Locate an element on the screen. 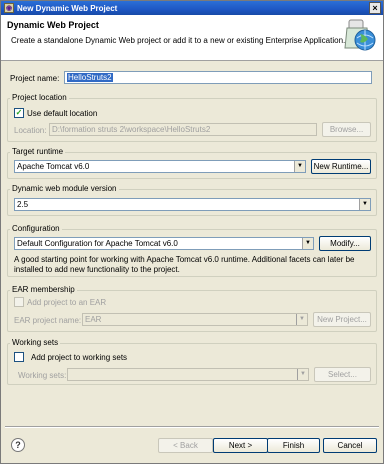  eclipse-app-icon: ◉ is located at coordinates (9, 8).